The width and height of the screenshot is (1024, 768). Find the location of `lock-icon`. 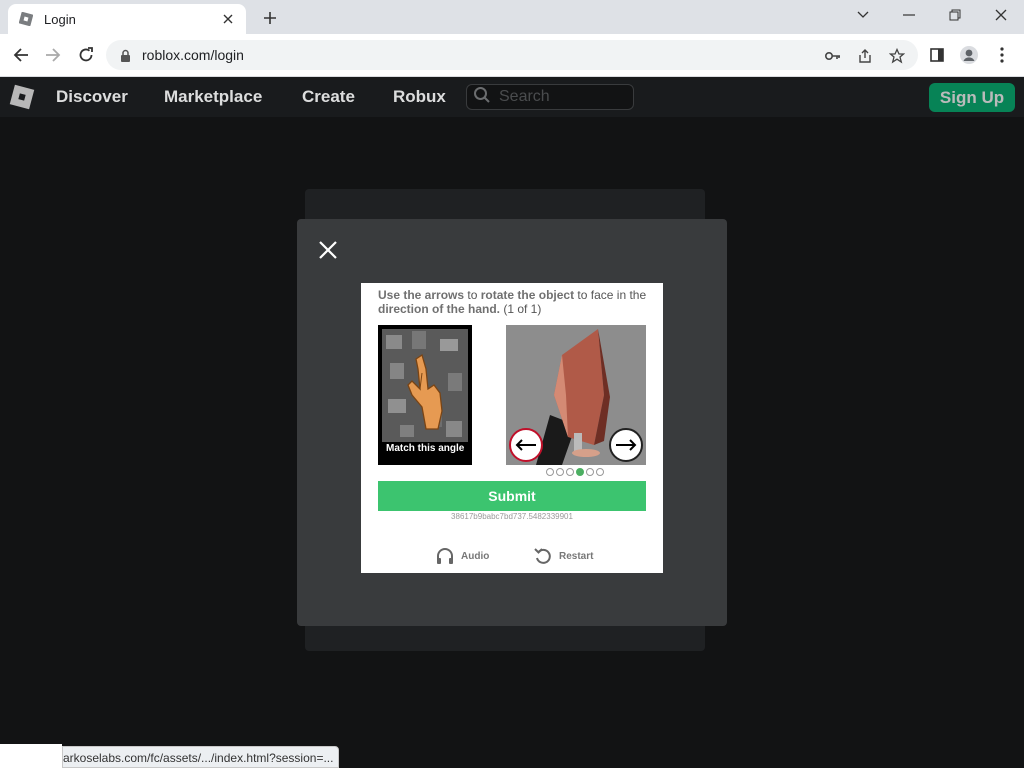

lock-icon is located at coordinates (127, 55).